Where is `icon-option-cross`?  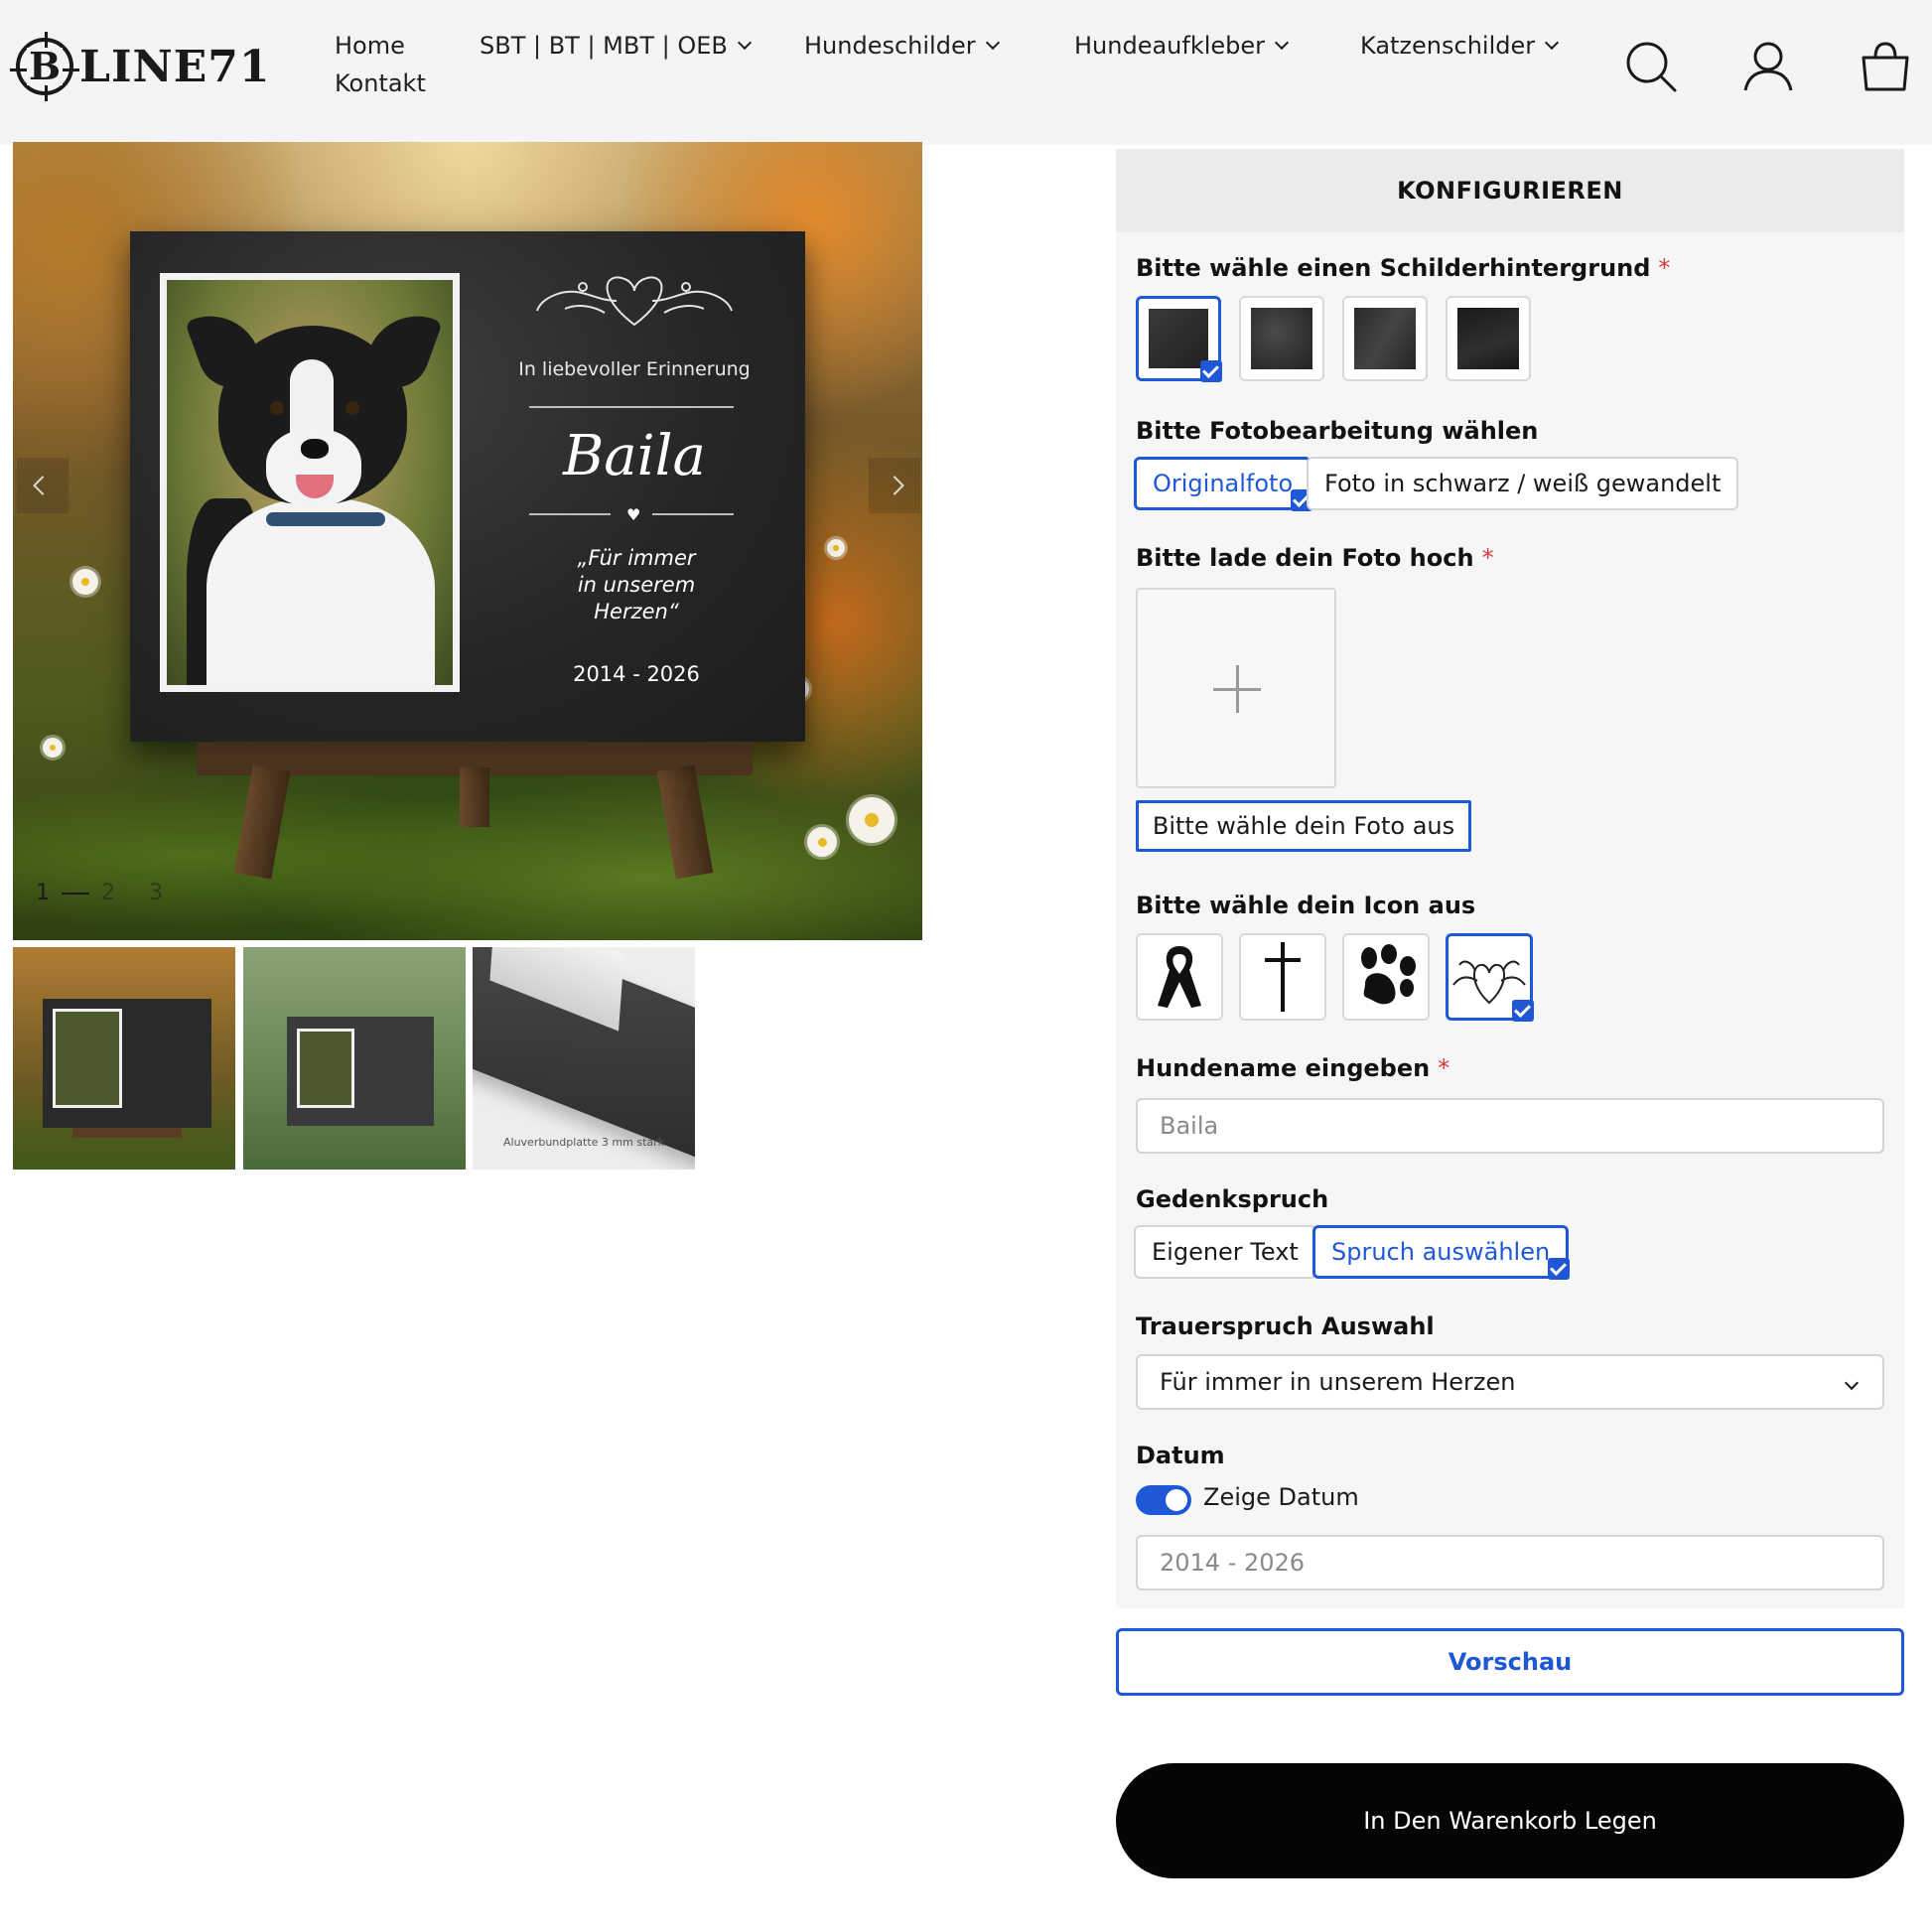
icon-option-cross is located at coordinates (1282, 977).